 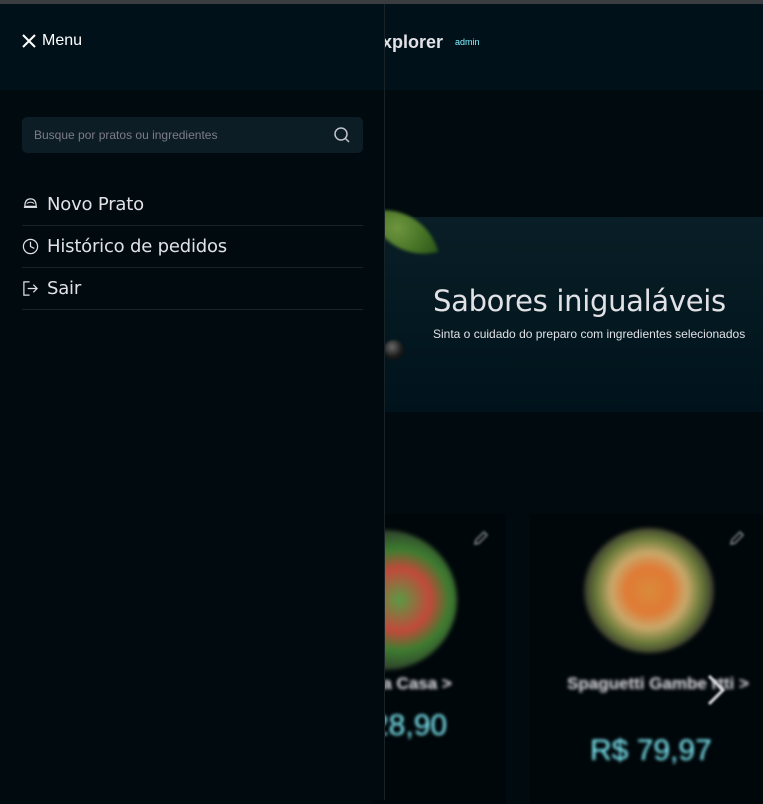 What do you see at coordinates (30, 288) in the screenshot?
I see `sign-out-icon` at bounding box center [30, 288].